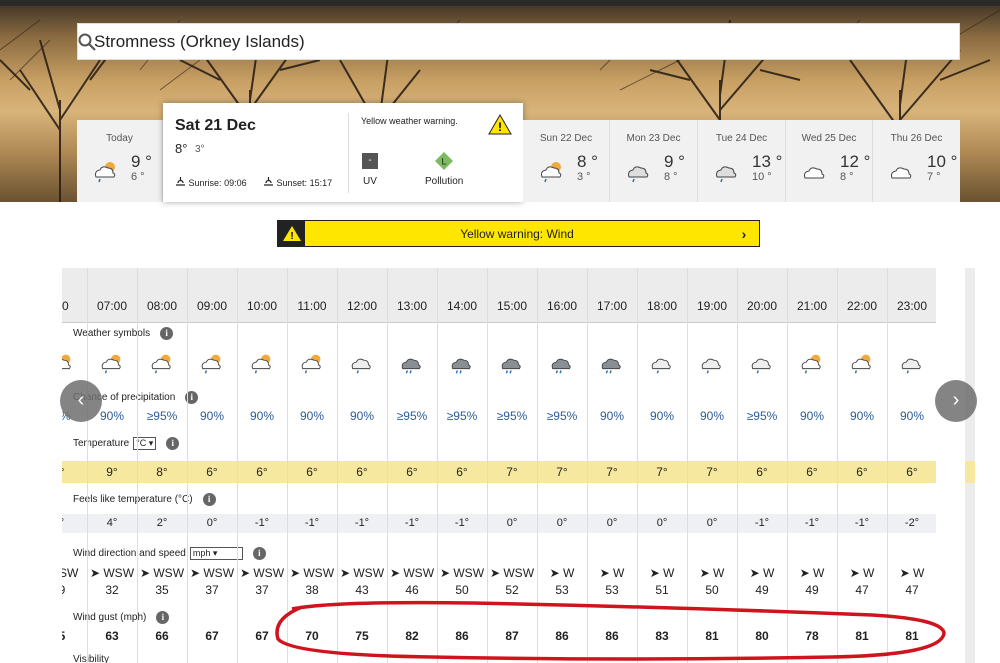 The image size is (1000, 663). What do you see at coordinates (653, 138) in the screenshot?
I see `day-name: Mon 23 Dec` at bounding box center [653, 138].